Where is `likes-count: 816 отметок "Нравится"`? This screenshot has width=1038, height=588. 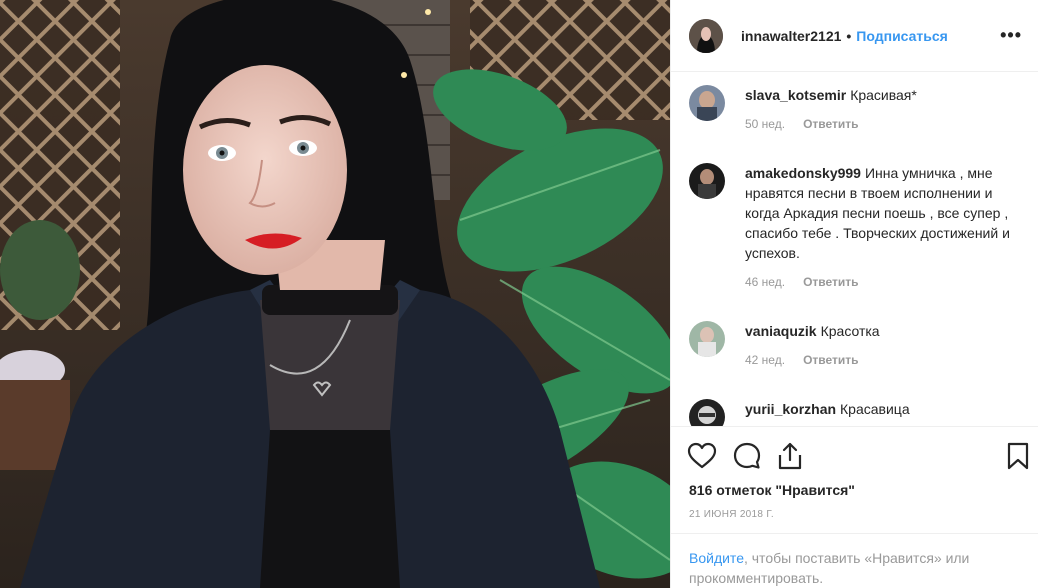
likes-count: 816 отметок "Нравится" is located at coordinates (772, 490).